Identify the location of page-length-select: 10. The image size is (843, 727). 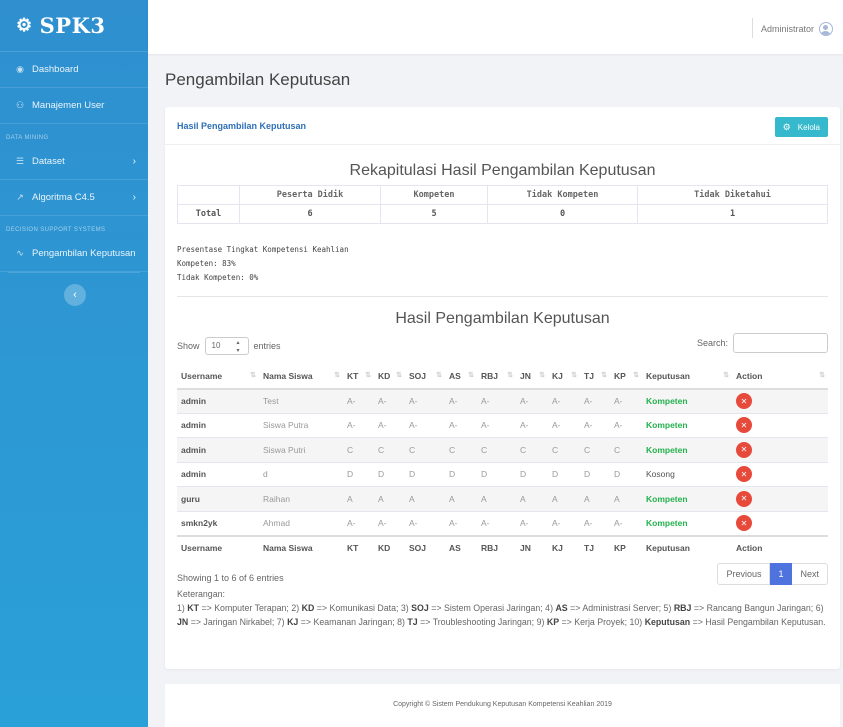
(226, 346).